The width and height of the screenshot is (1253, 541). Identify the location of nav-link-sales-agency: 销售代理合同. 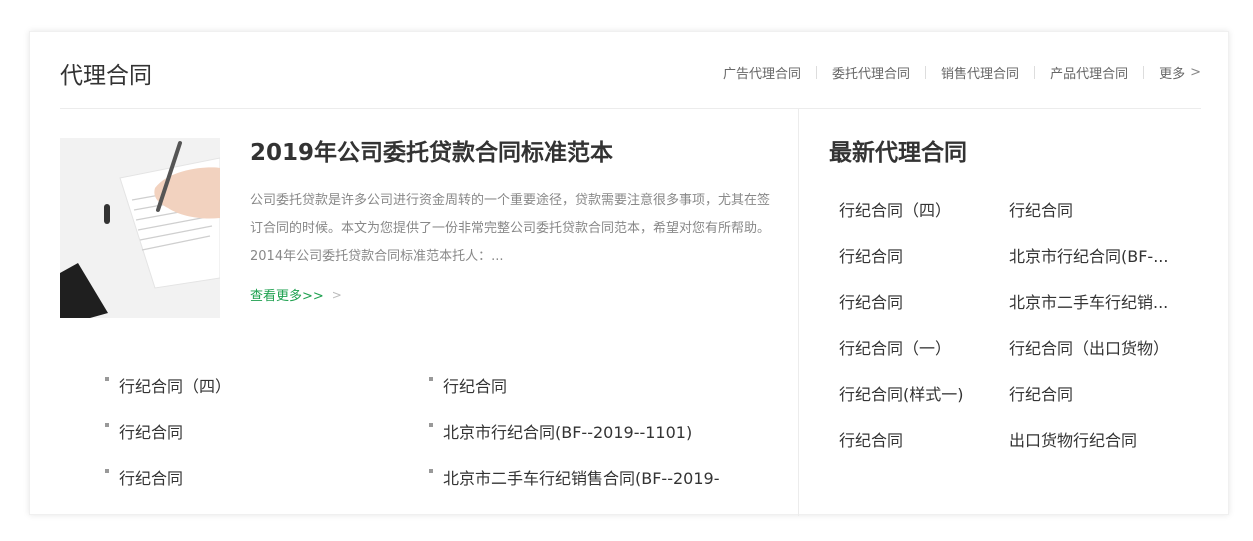
(980, 72).